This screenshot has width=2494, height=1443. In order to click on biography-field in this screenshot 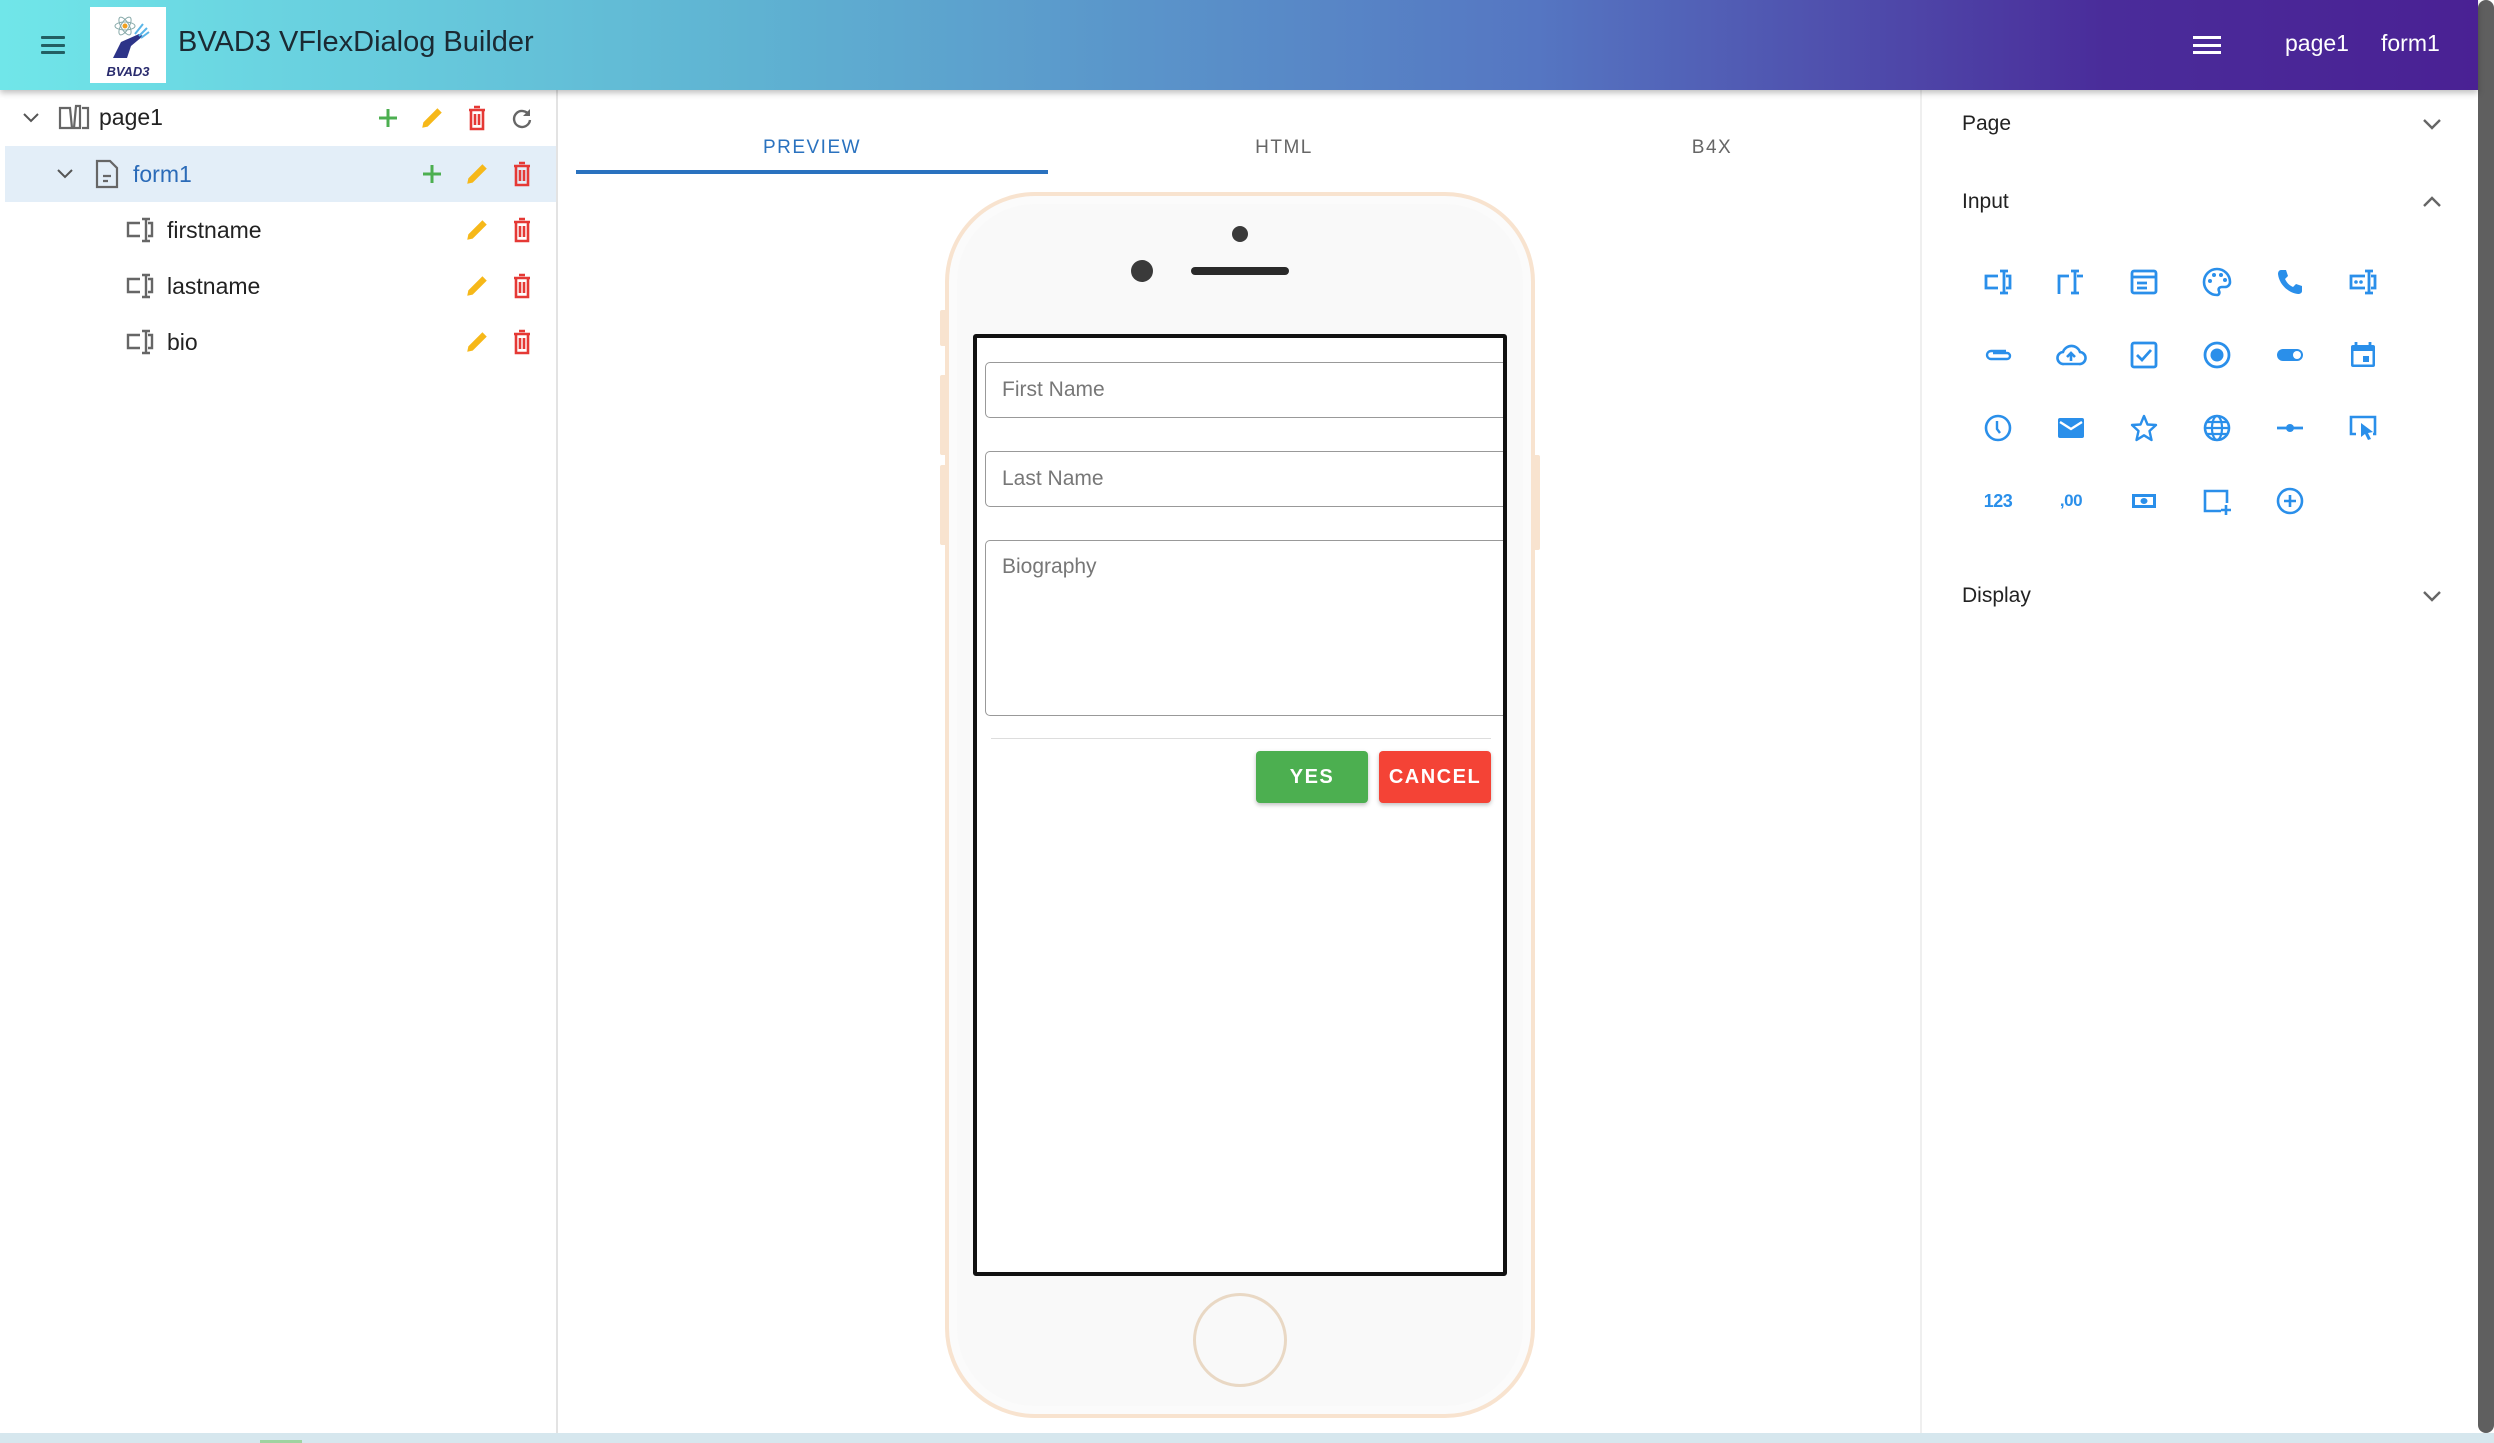, I will do `click(1244, 628)`.